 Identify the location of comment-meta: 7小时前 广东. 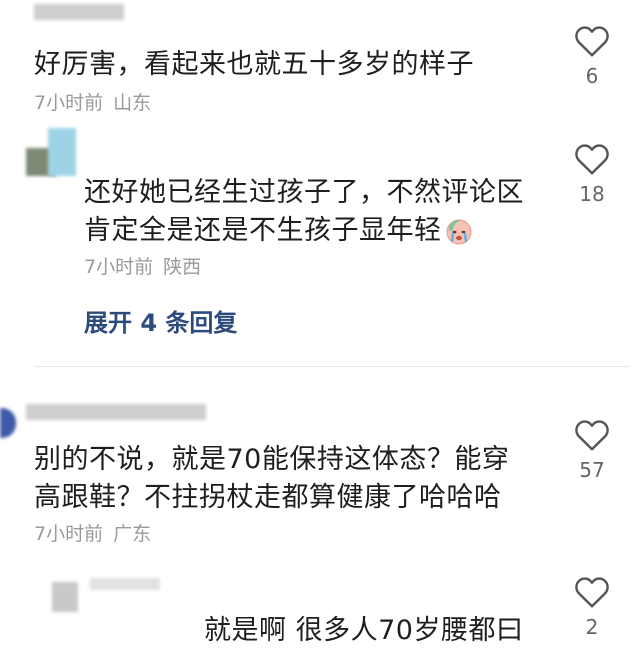
(92, 532).